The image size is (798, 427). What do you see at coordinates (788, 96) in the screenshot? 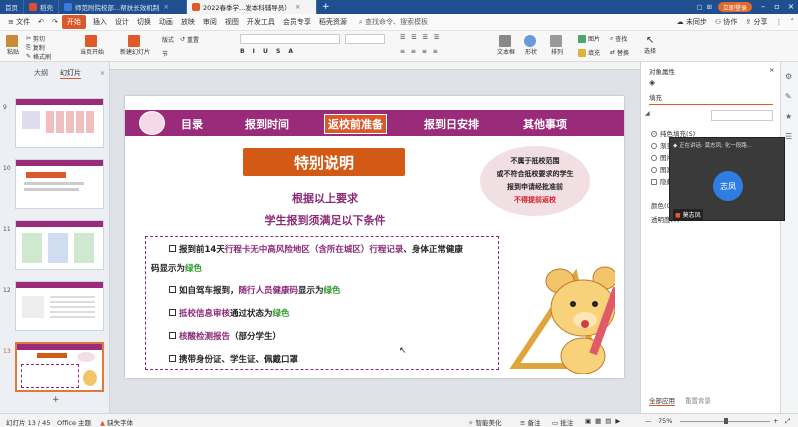
I see `style-icon: ✎` at bounding box center [788, 96].